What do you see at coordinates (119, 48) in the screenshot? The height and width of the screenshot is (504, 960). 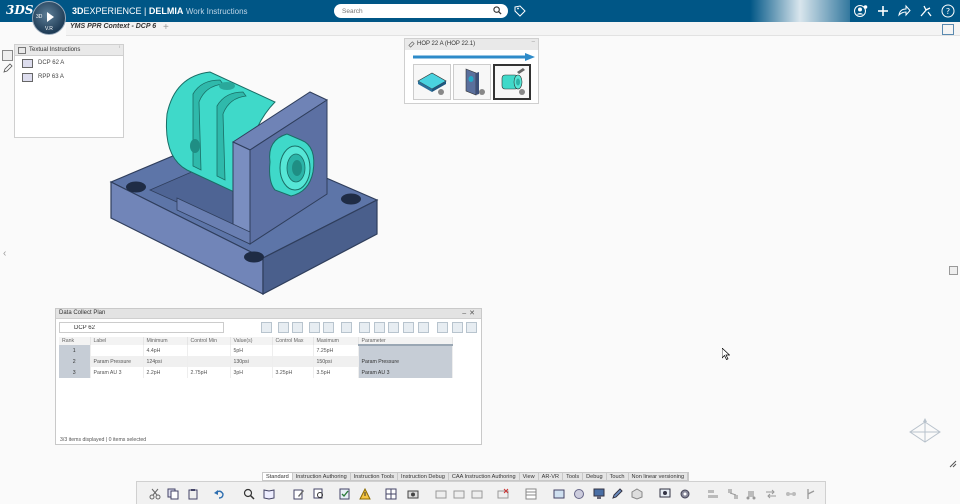 I see `pin-icon: ⁱ` at bounding box center [119, 48].